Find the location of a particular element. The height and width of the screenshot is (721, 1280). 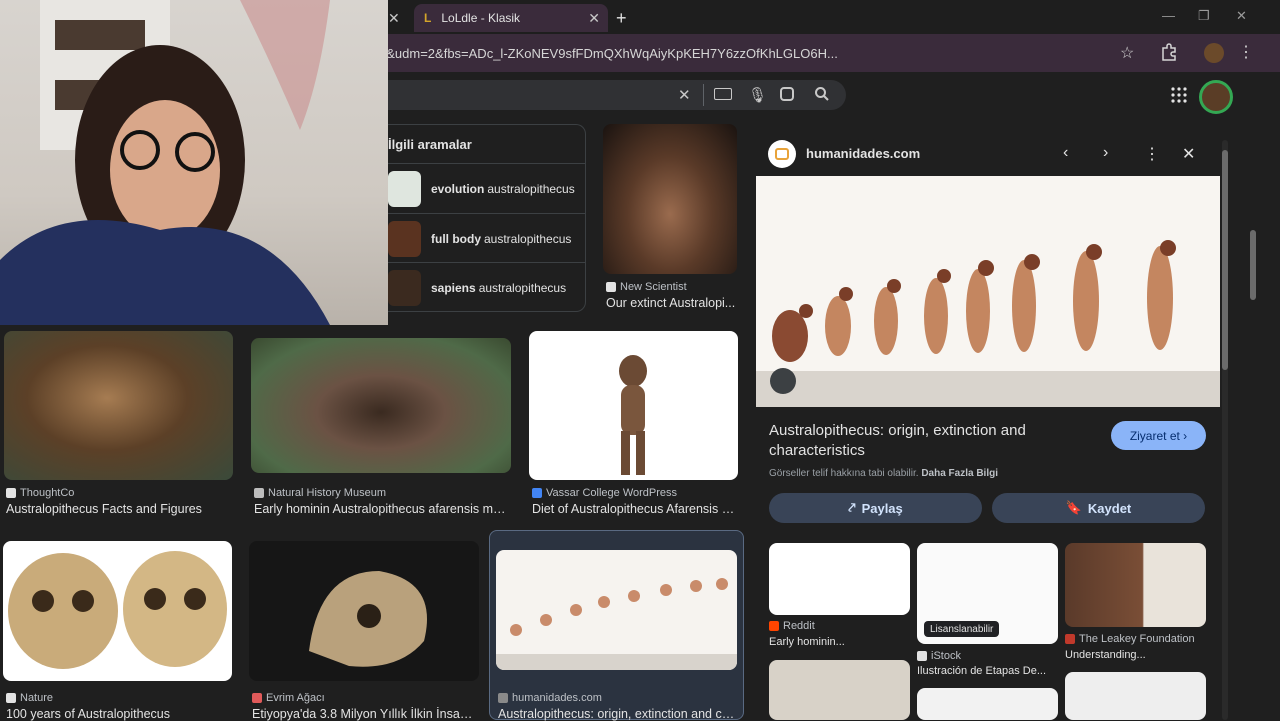

result-source: humanidades.com is located at coordinates (550, 698).